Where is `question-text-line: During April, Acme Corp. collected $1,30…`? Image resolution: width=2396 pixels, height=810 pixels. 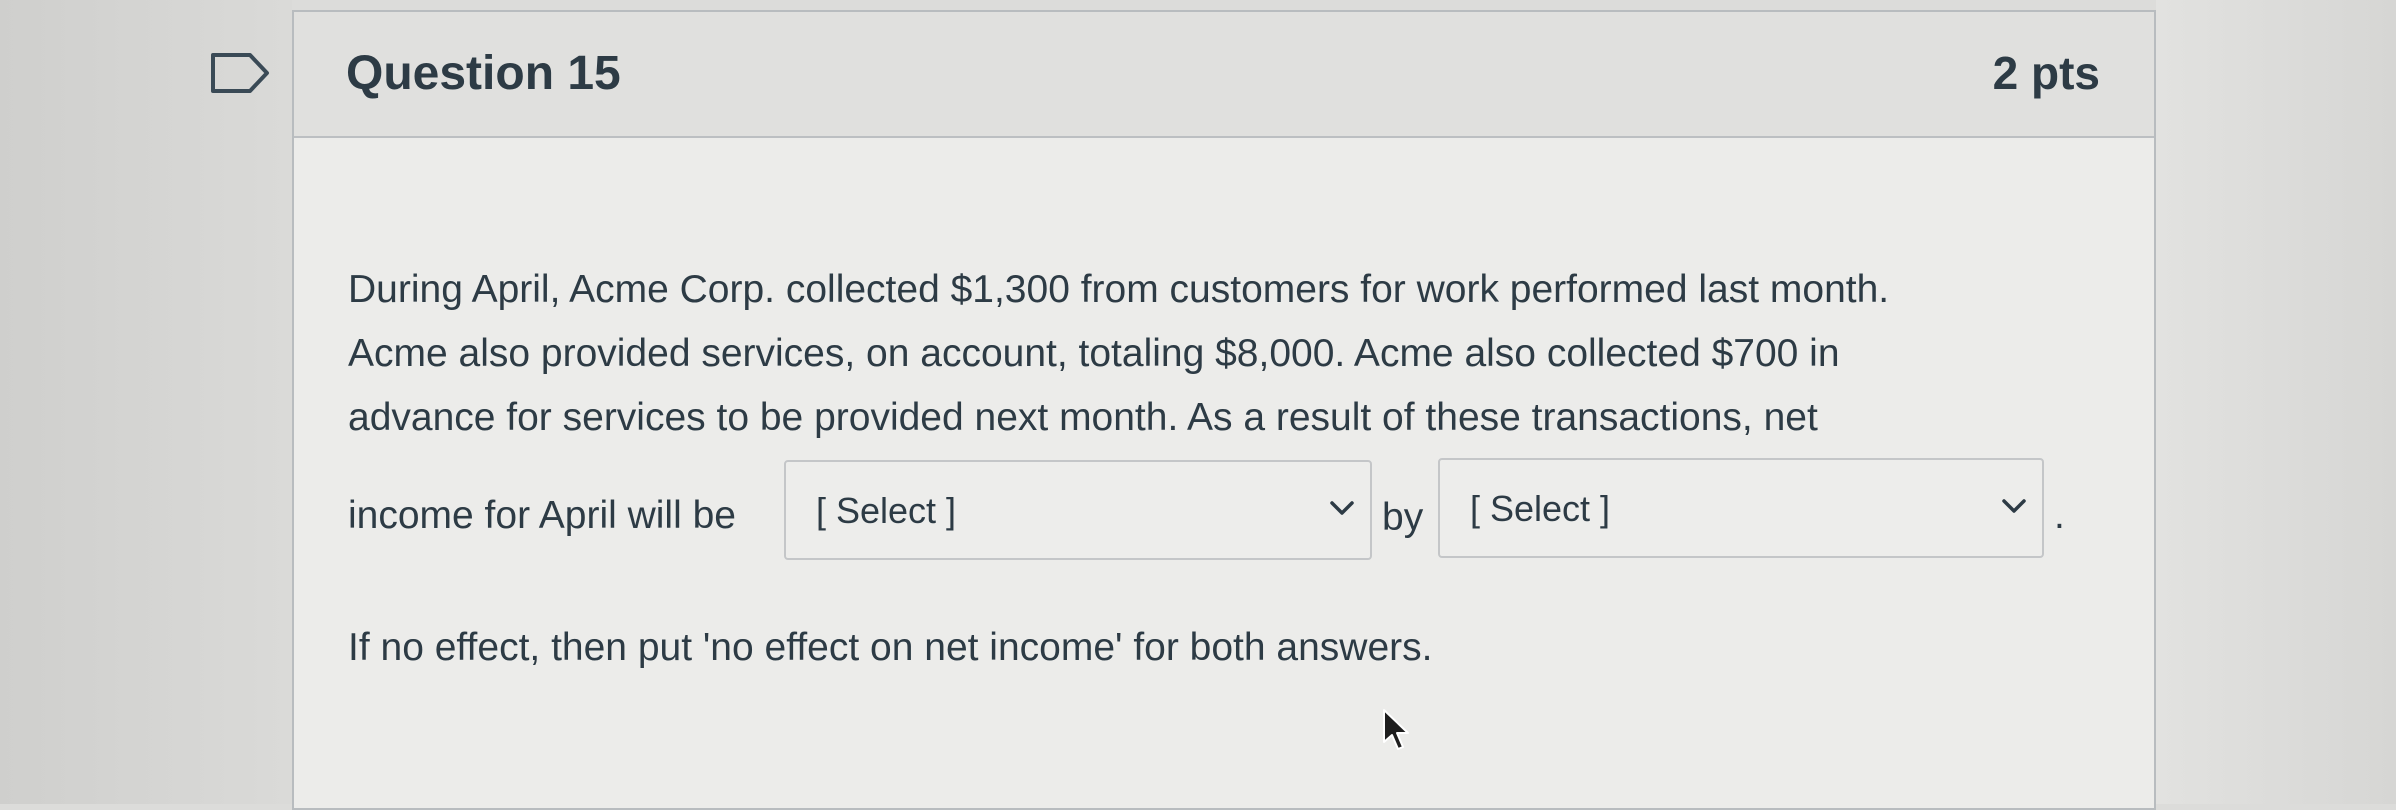
question-text-line: During April, Acme Corp. collected $1,30… is located at coordinates (1119, 289).